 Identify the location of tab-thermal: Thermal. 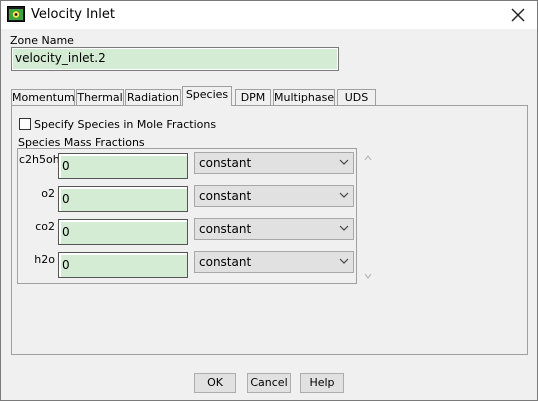
(100, 97).